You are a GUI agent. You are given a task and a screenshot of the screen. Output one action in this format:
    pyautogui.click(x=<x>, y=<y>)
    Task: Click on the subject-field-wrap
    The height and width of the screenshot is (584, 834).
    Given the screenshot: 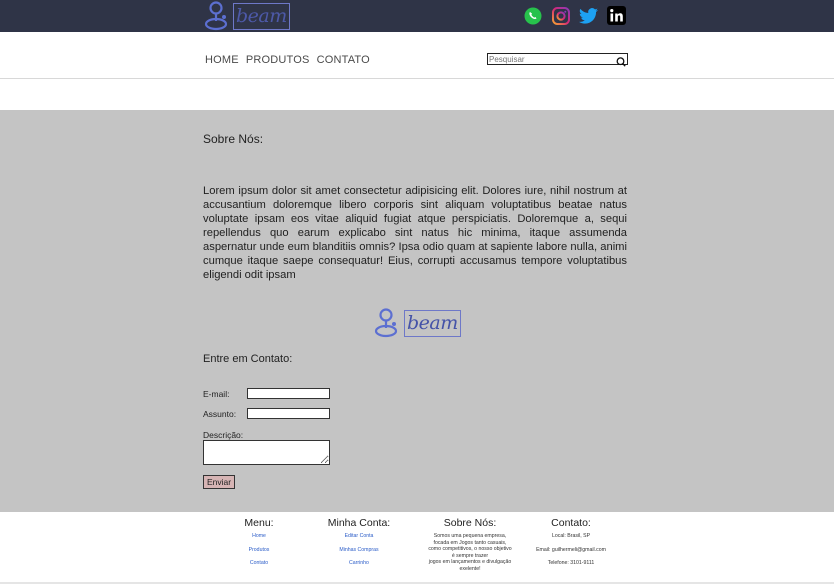 What is the action you would take?
    pyautogui.click(x=288, y=416)
    